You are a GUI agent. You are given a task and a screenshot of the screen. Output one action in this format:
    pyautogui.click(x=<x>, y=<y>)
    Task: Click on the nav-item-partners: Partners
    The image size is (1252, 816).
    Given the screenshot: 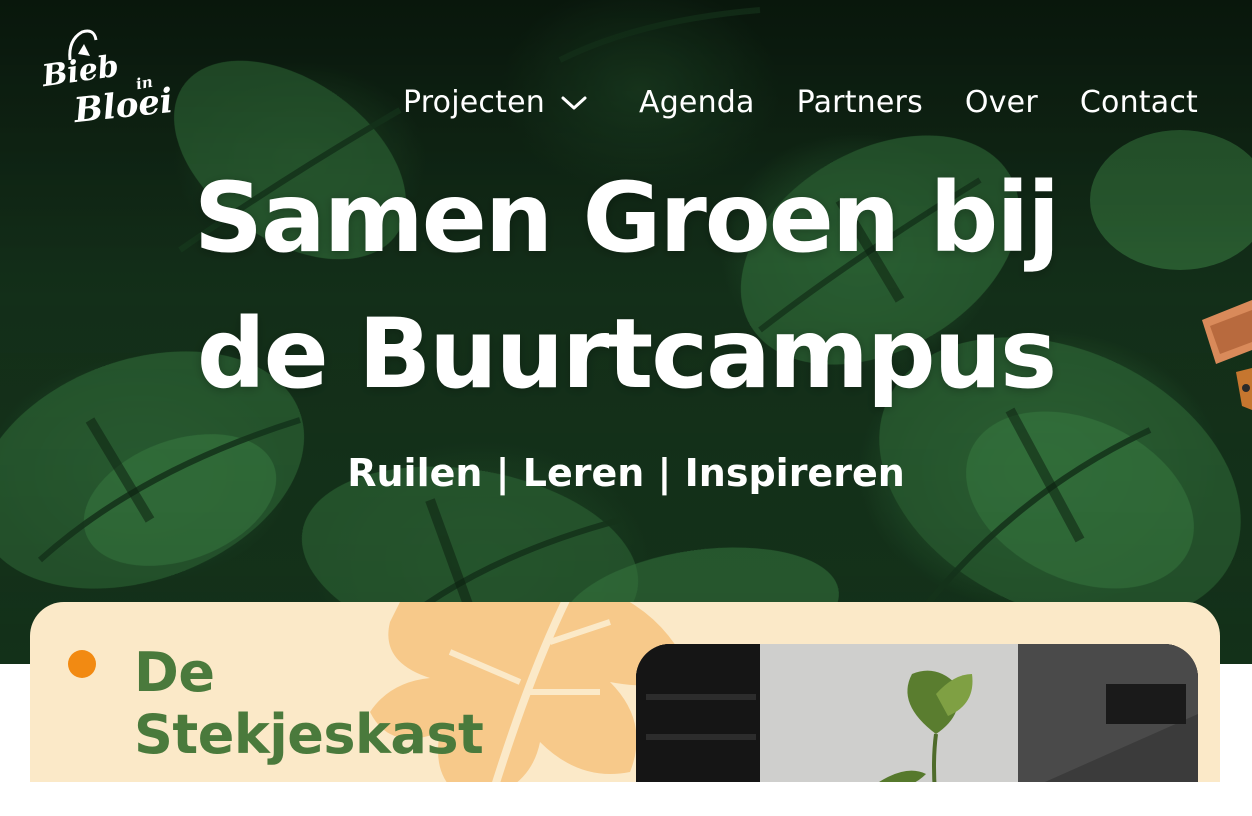 What is the action you would take?
    pyautogui.click(x=860, y=103)
    